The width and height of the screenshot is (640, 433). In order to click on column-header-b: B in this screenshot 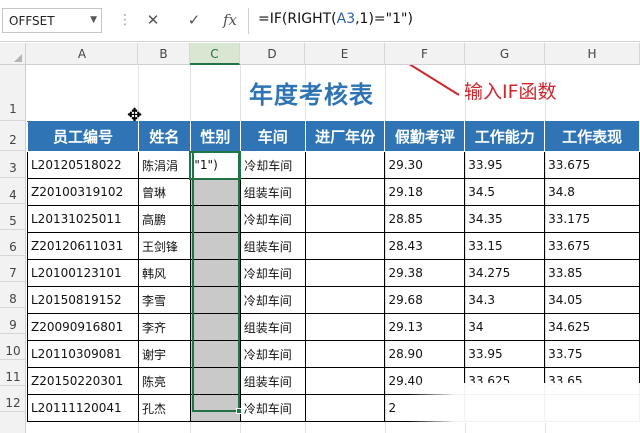, I will do `click(164, 54)`.